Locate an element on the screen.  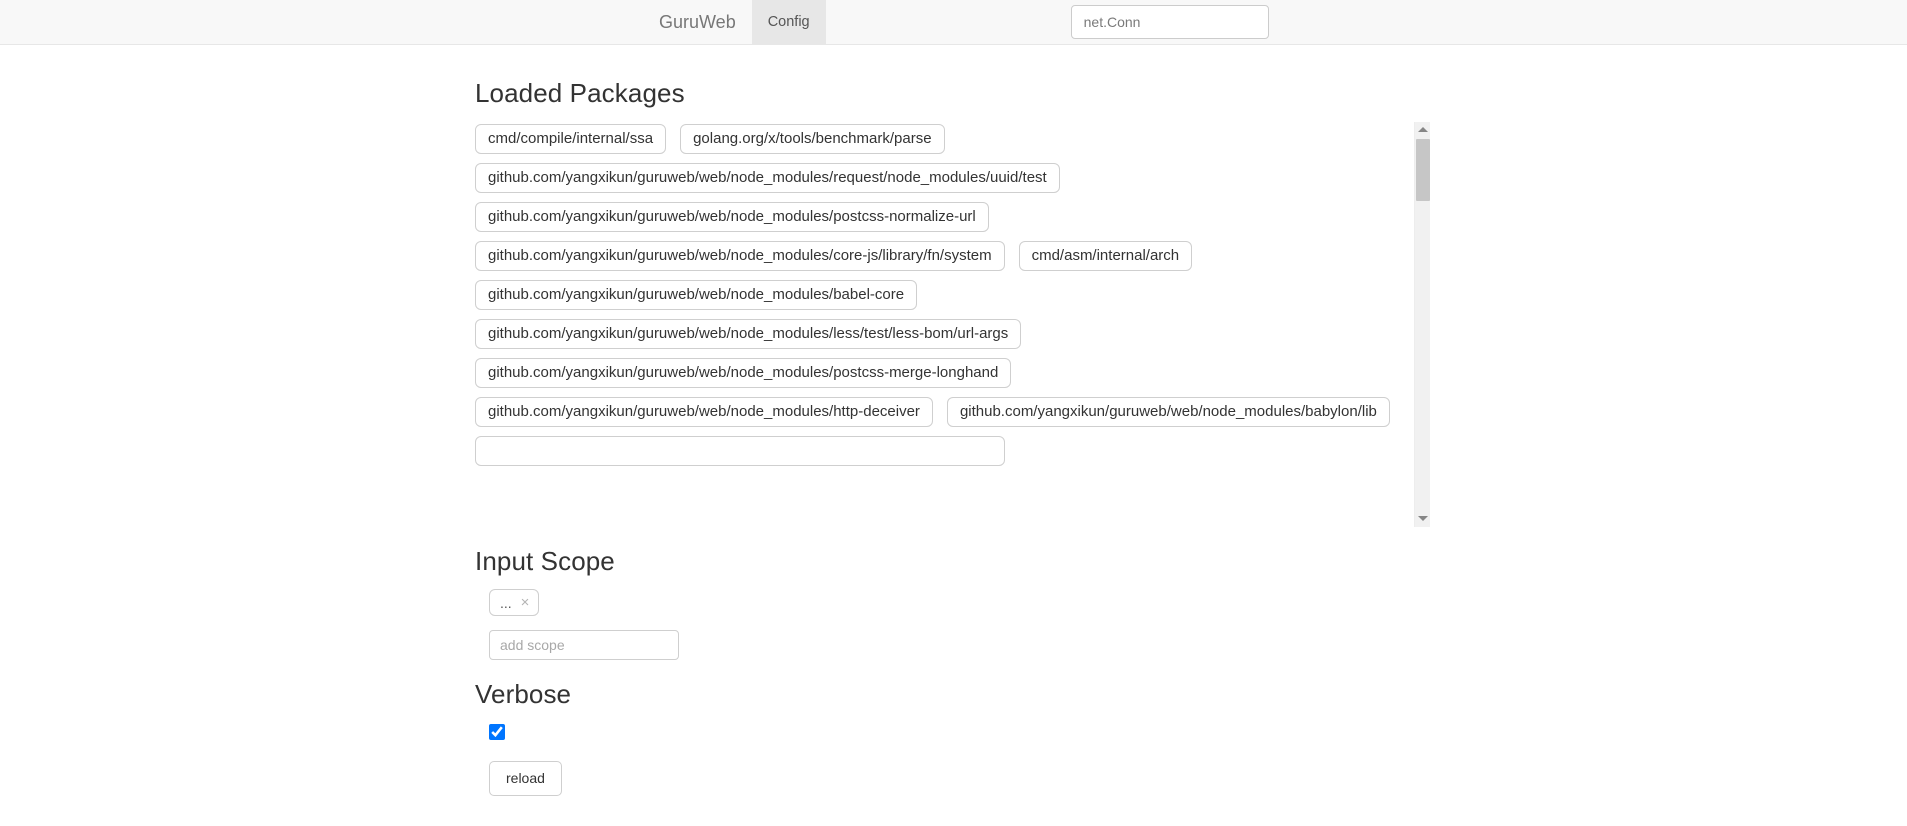
tab-config: Config is located at coordinates (788, 22).